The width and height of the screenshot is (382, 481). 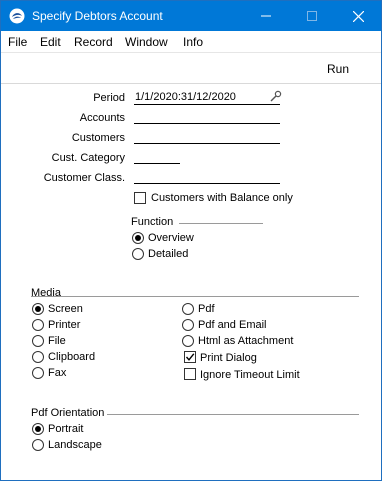 I want to click on media-title: Media, so click(x=46, y=293).